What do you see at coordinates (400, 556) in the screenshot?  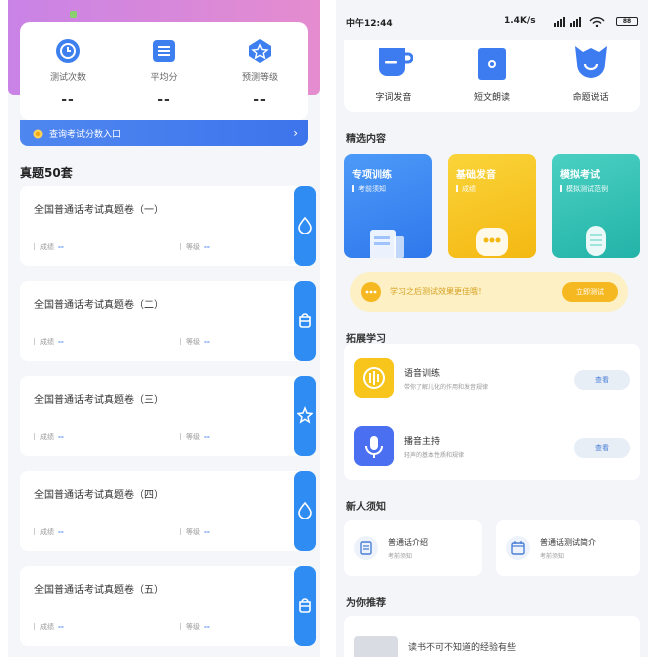 I see `item-subtitle: 考前须知` at bounding box center [400, 556].